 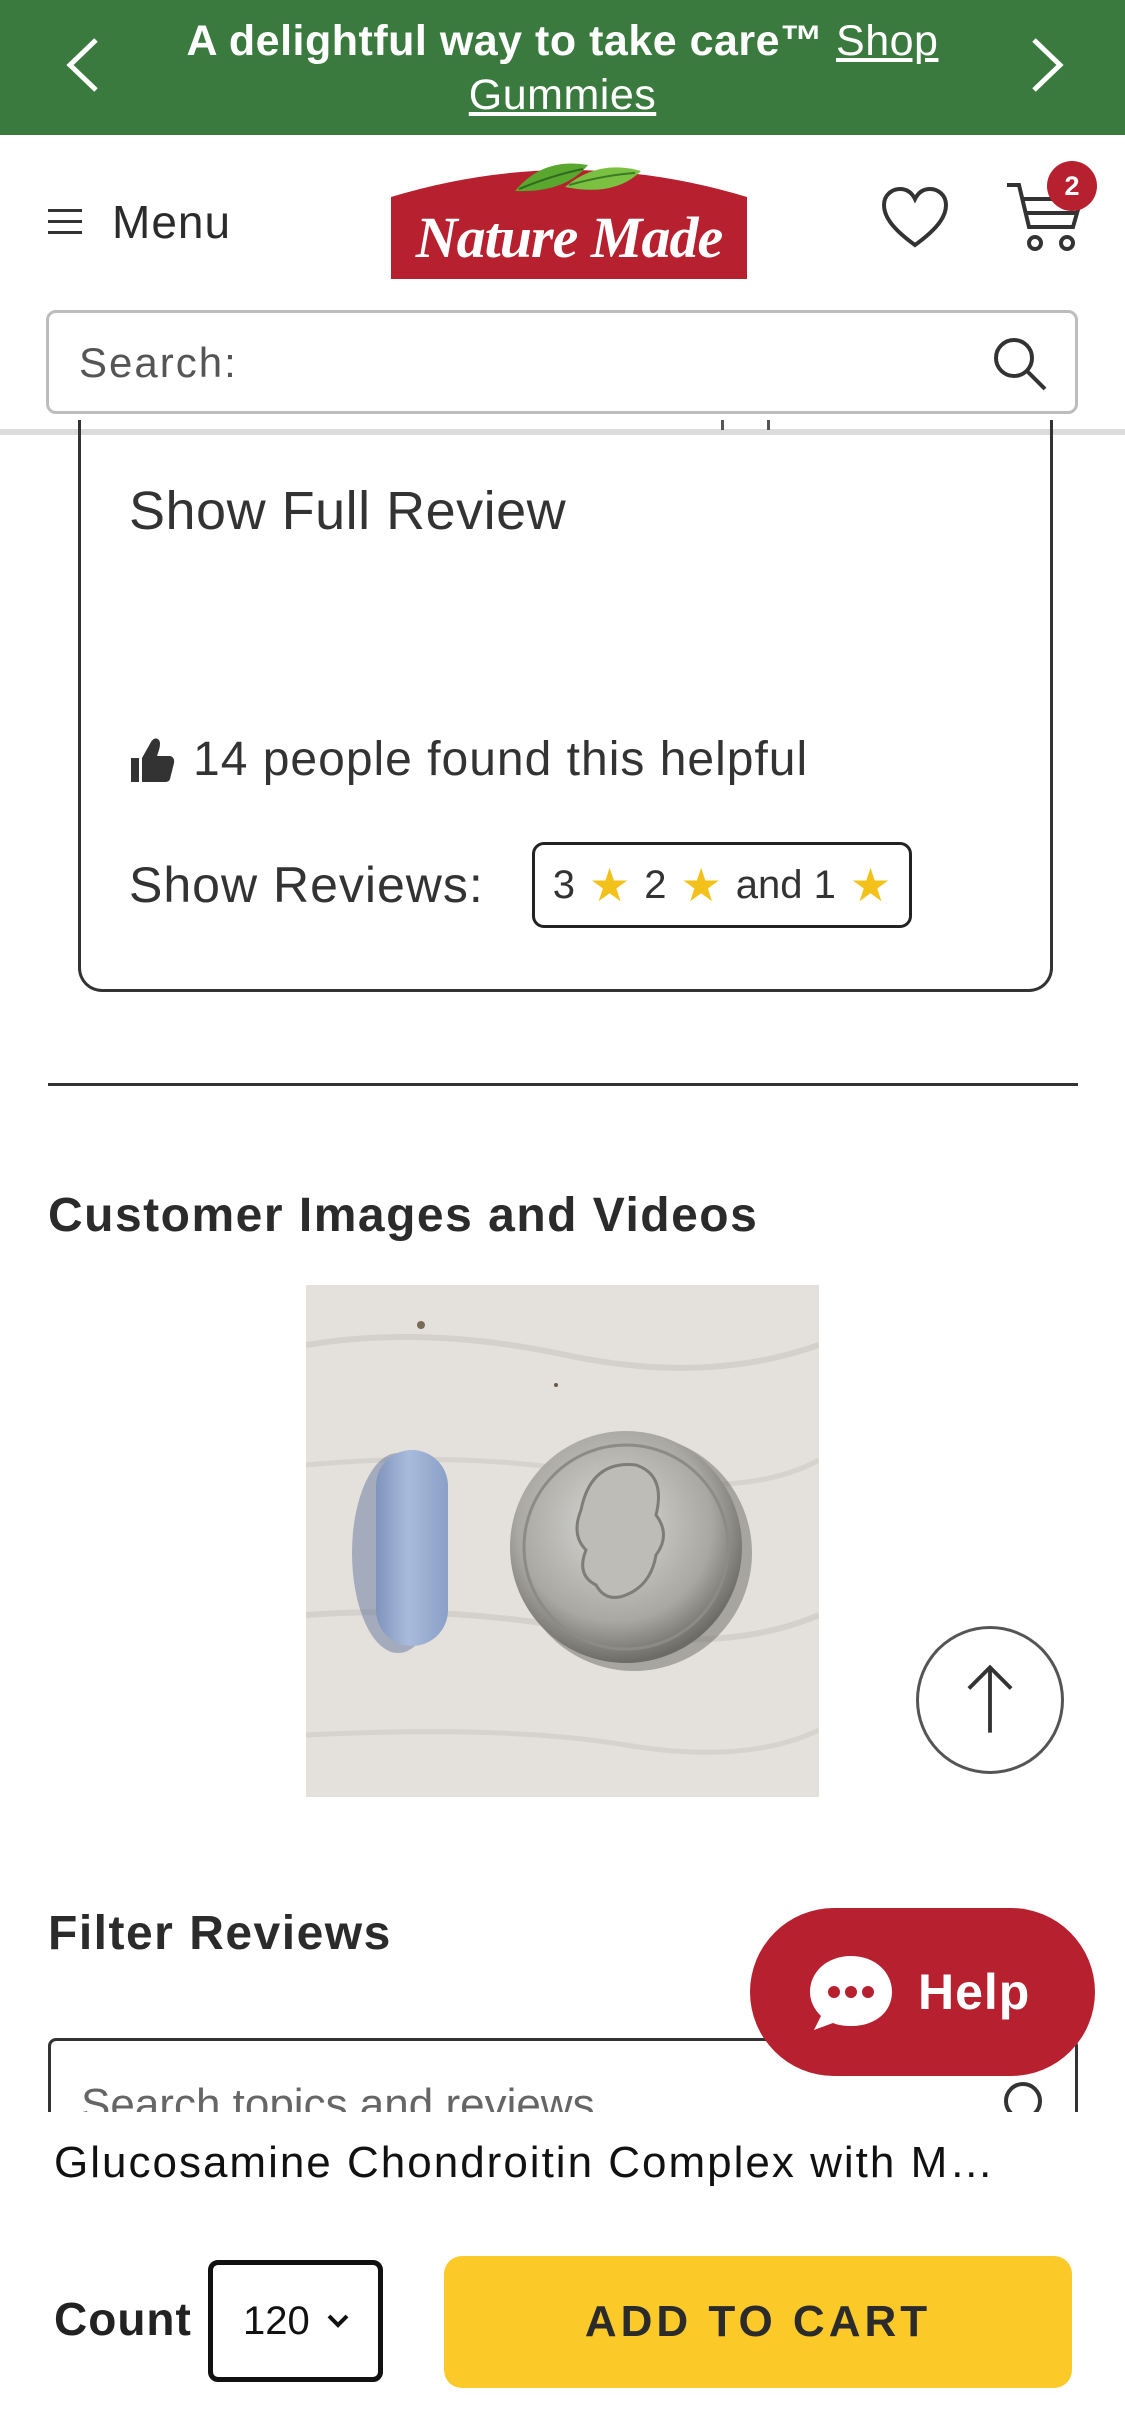 I want to click on filter-reviews-title: Filter Reviews, so click(x=220, y=1933).